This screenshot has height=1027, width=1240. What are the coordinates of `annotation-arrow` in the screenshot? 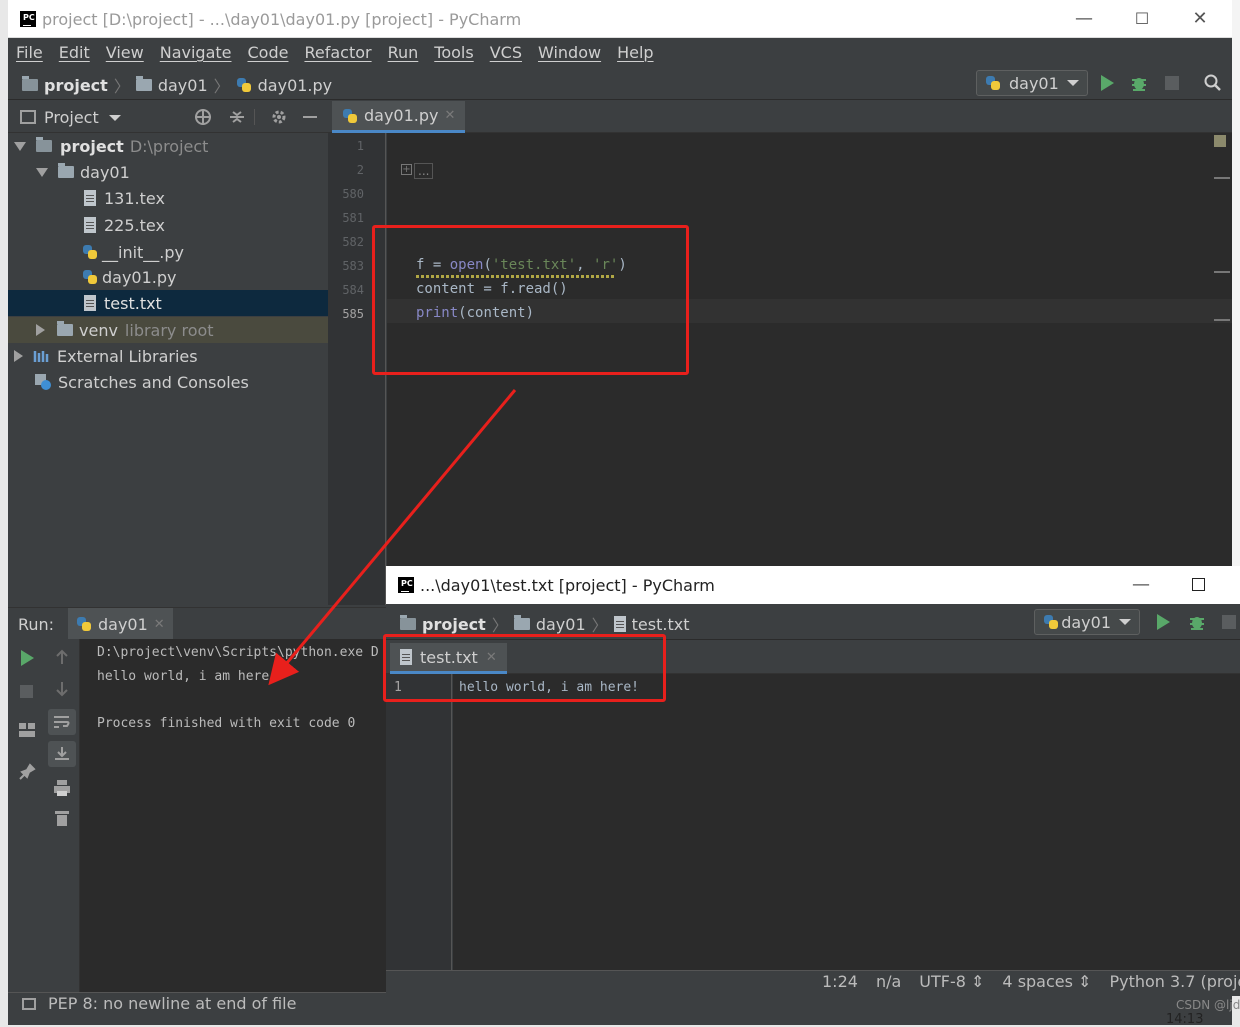 It's located at (392, 537).